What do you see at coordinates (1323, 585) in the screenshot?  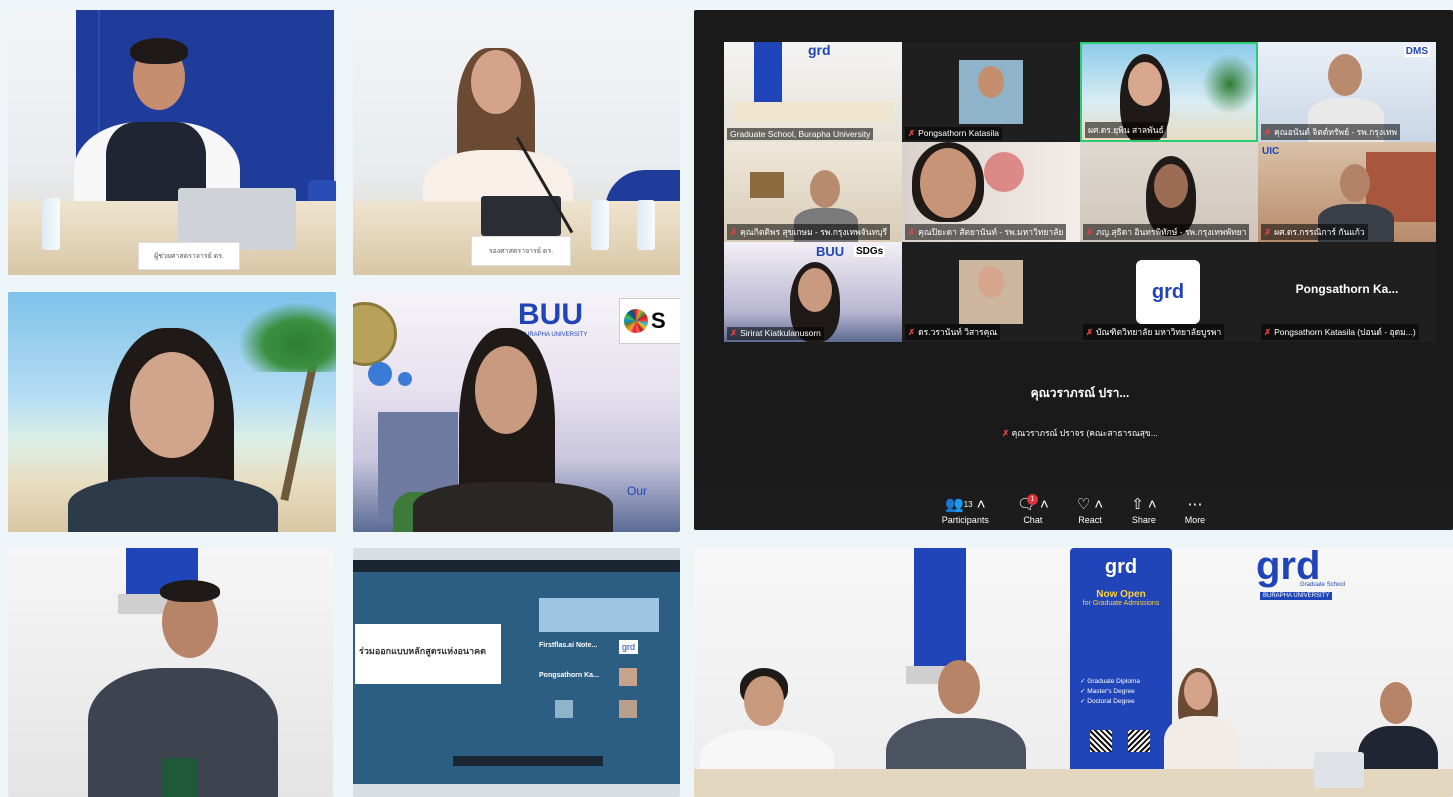 I see `wall-subtitle-1: Graduate School` at bounding box center [1323, 585].